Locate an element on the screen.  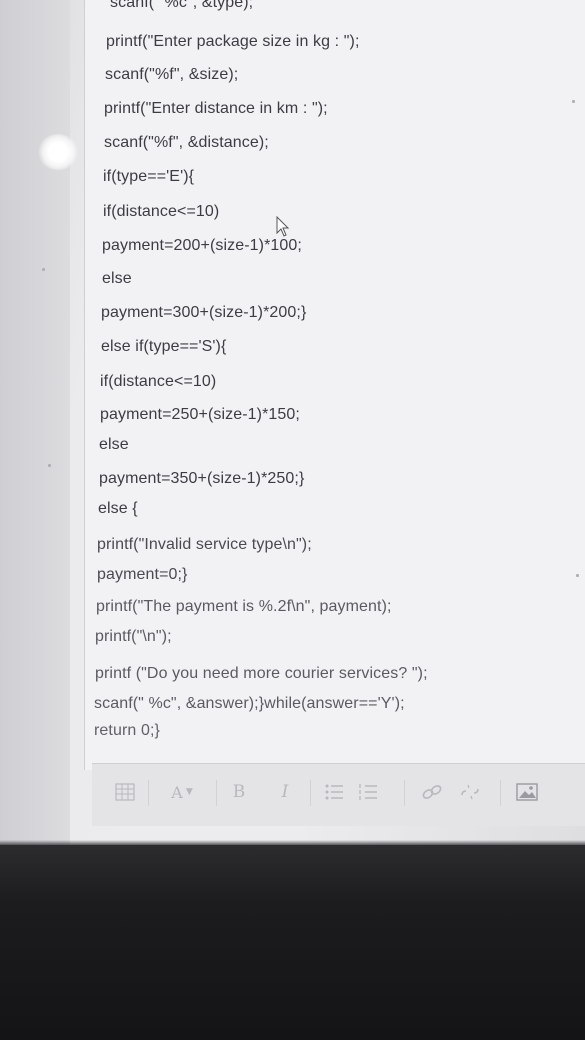
code-line: if(type=='E'){ is located at coordinates (148, 177).